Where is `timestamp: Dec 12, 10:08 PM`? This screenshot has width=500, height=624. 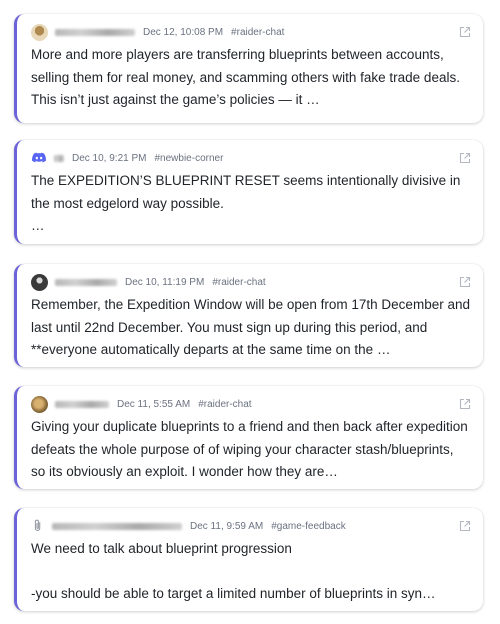
timestamp: Dec 12, 10:08 PM is located at coordinates (183, 32).